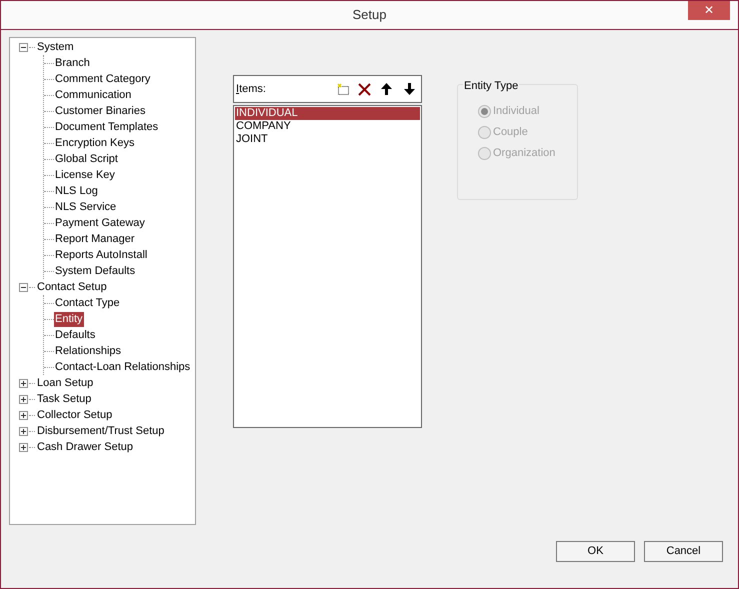 This screenshot has height=589, width=739. I want to click on arrow-up-icon, so click(386, 89).